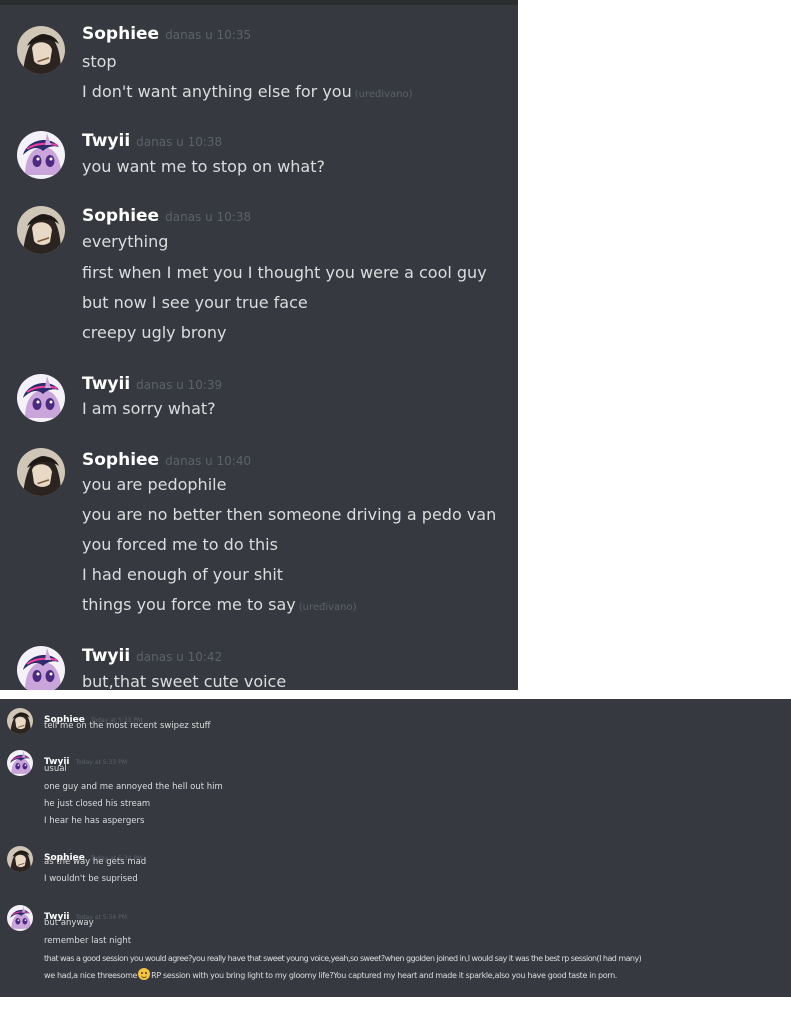  Describe the element at coordinates (183, 574) in the screenshot. I see `message-text: I had enough of your shit` at that location.